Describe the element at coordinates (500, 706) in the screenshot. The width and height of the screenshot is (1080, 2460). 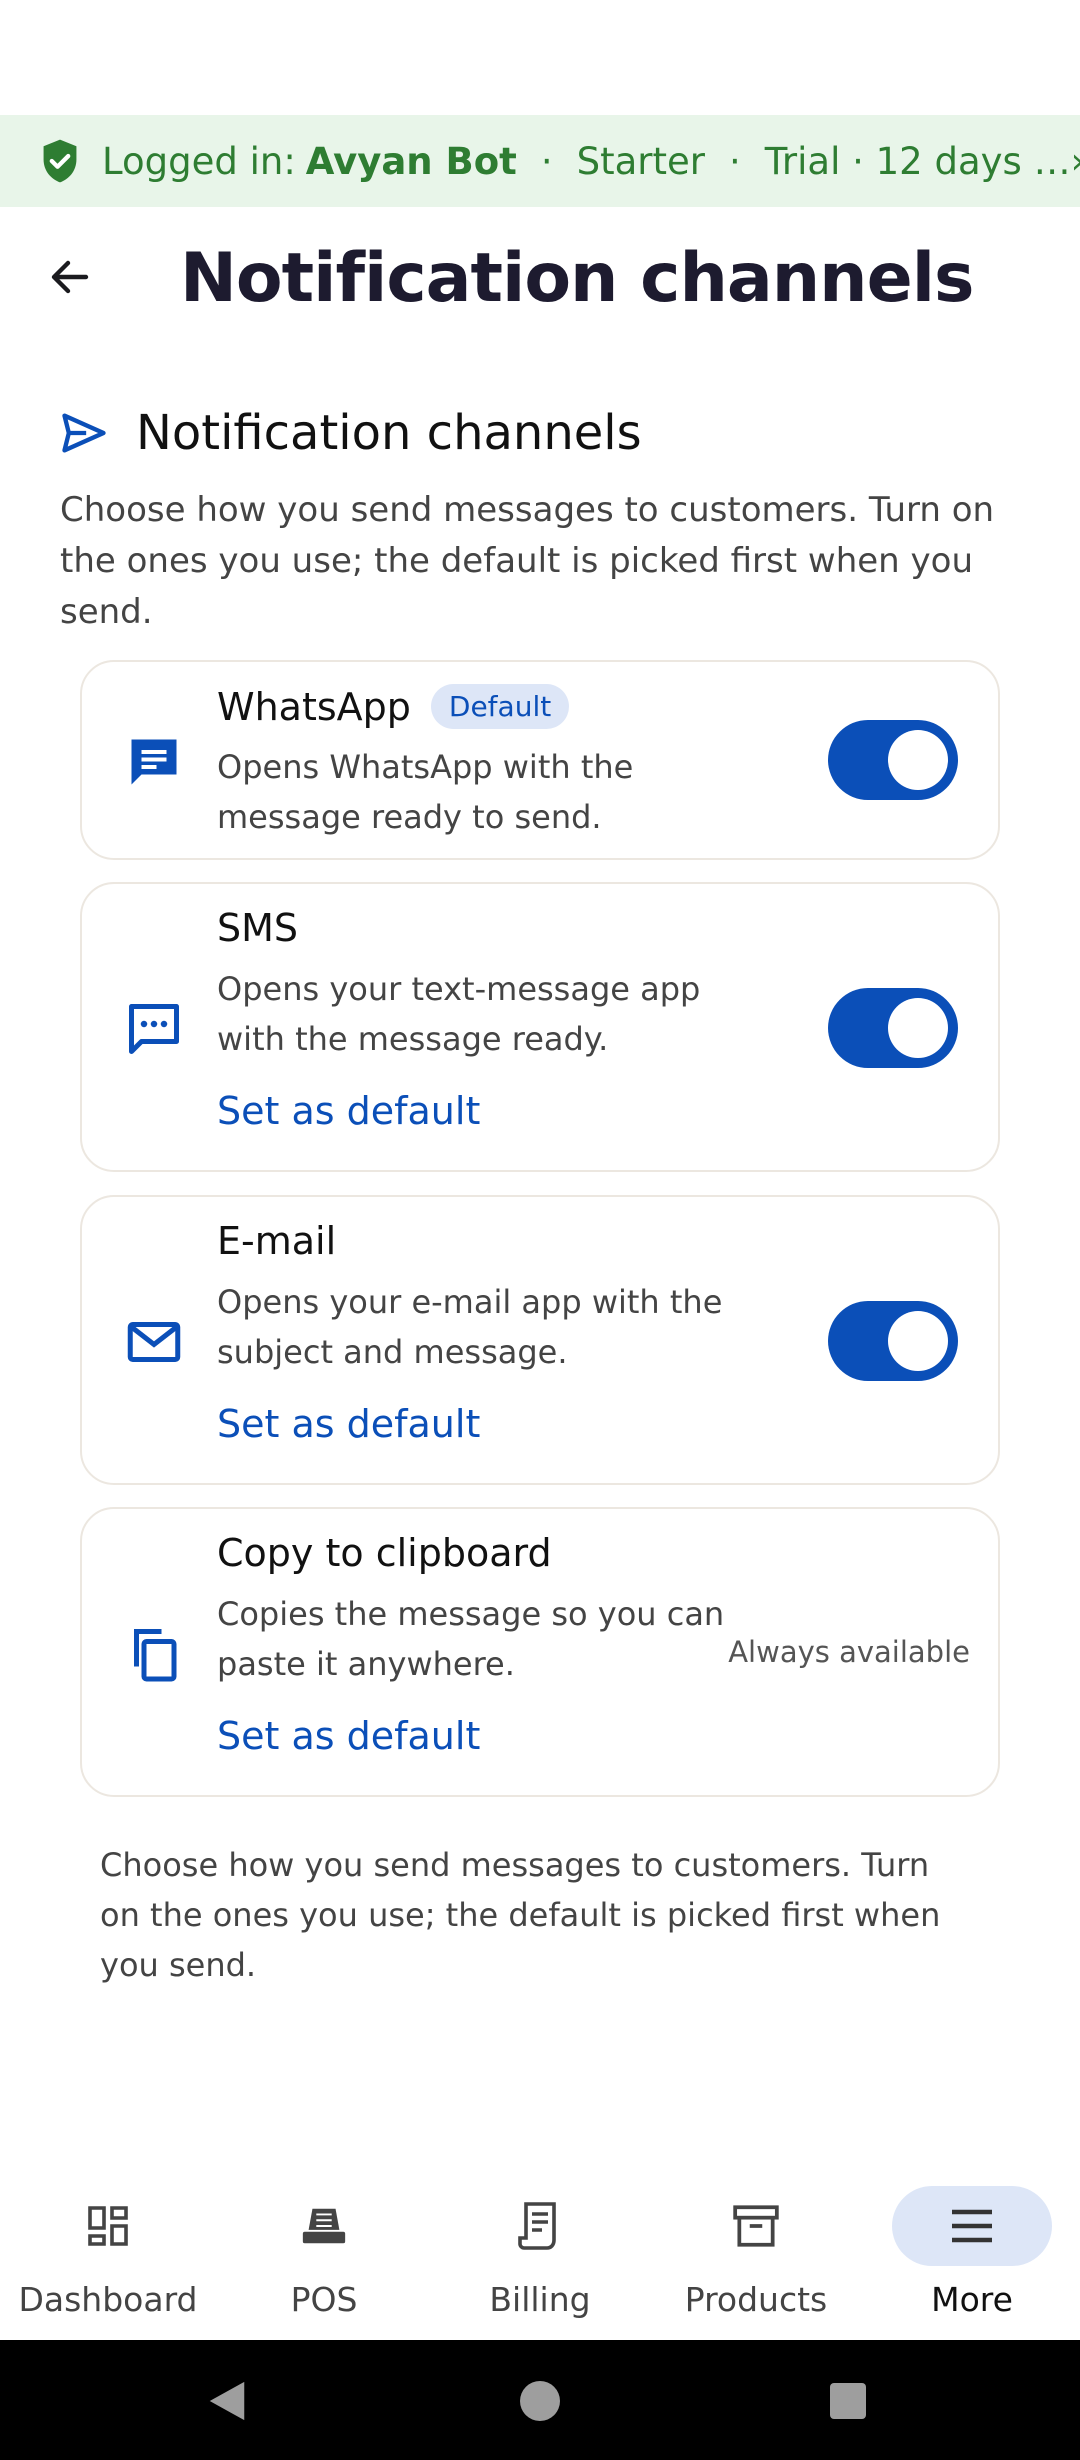
I see `default-badge: Default` at that location.